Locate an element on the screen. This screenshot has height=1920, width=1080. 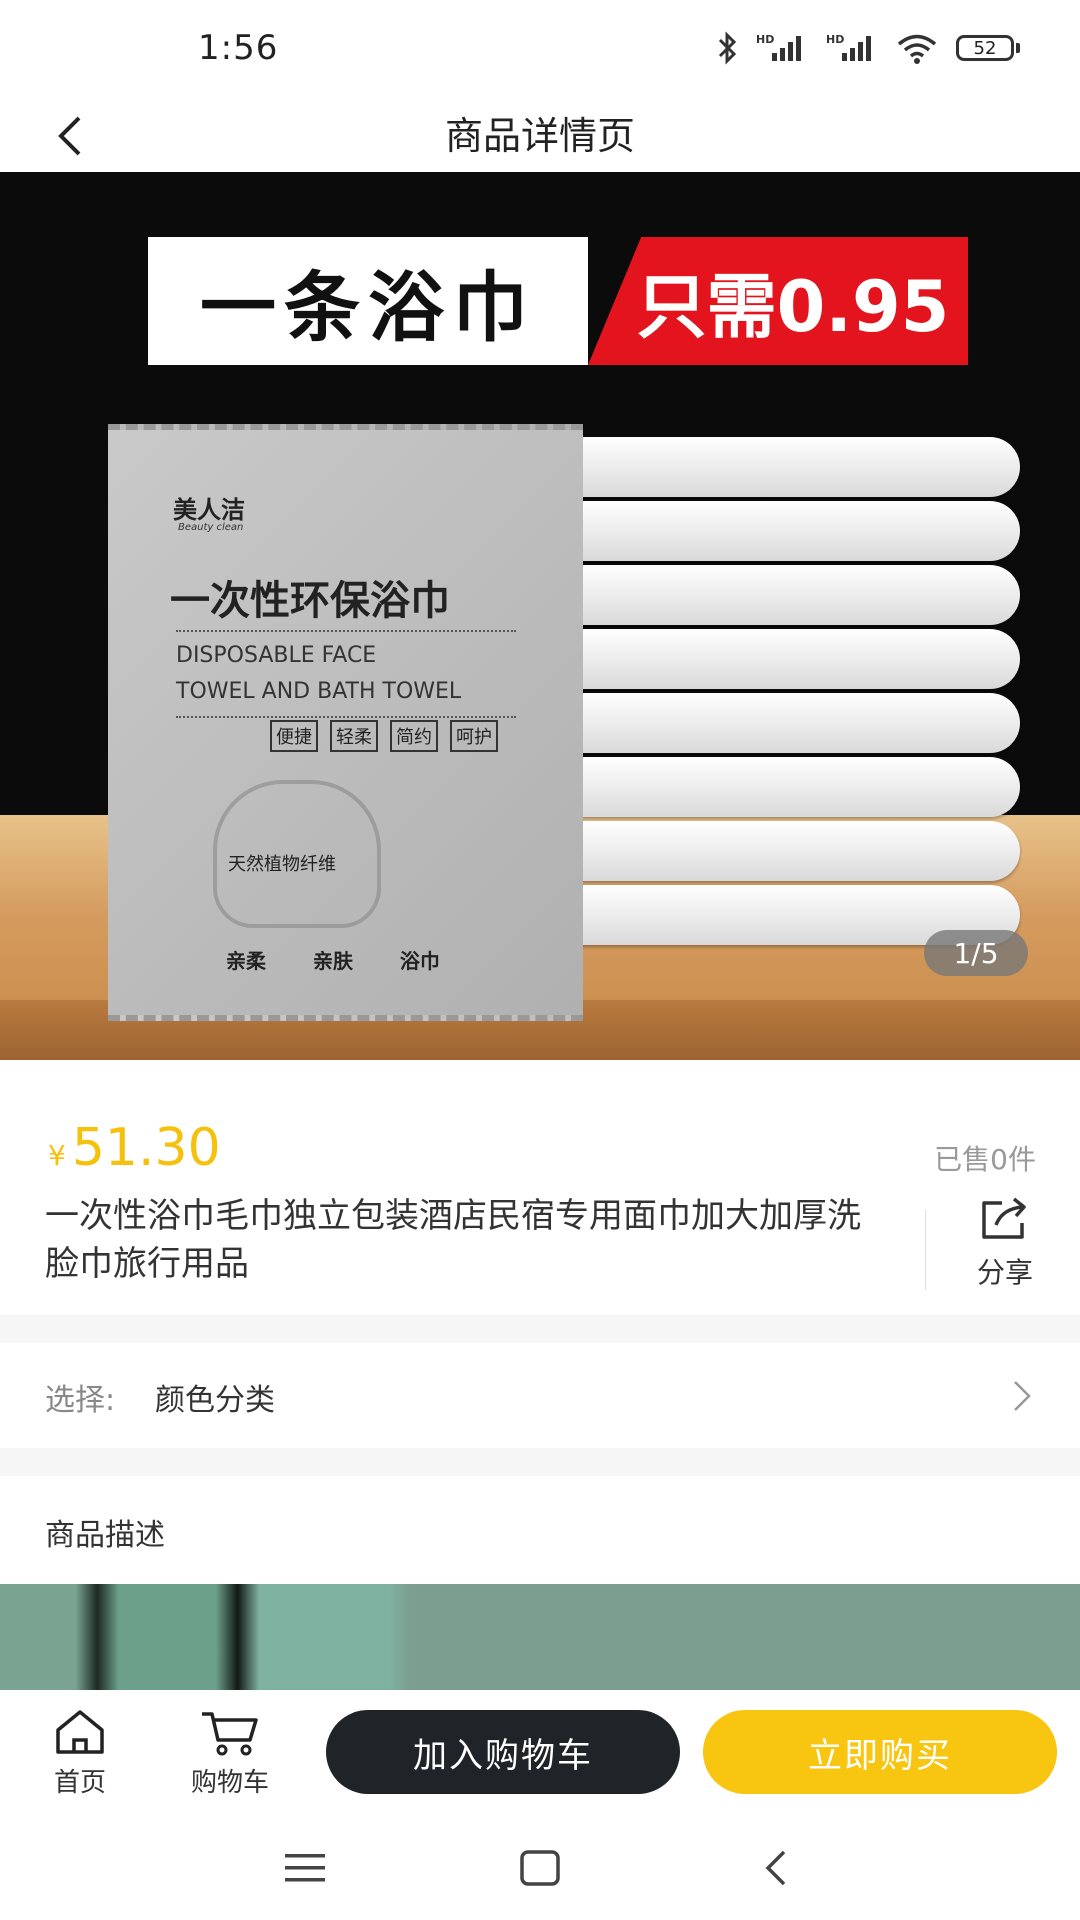
square-icon is located at coordinates (540, 1868).